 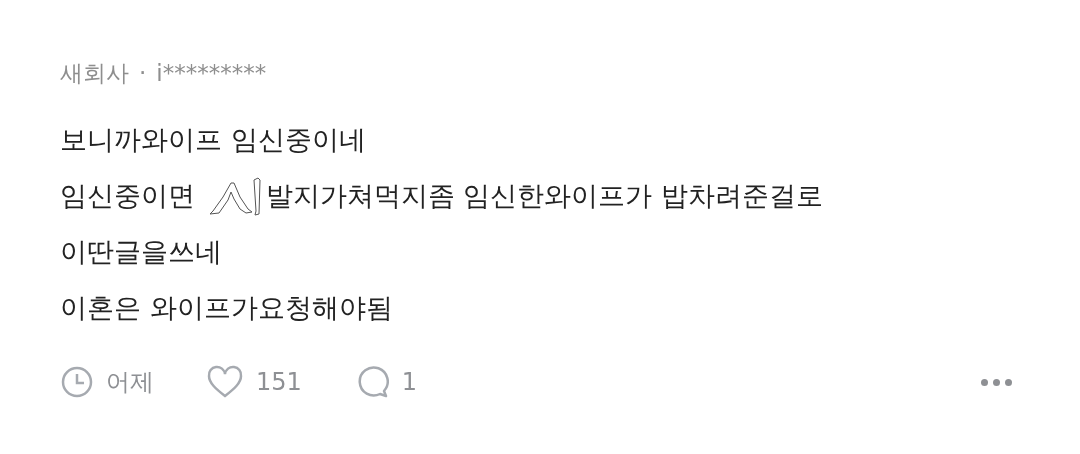 What do you see at coordinates (141, 252) in the screenshot?
I see `comment-text: 이딴글을쓰네` at bounding box center [141, 252].